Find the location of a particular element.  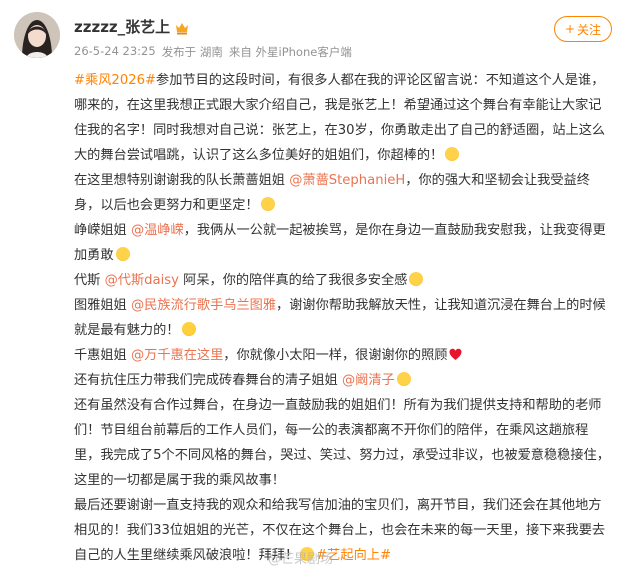

crown-icon is located at coordinates (182, 27).